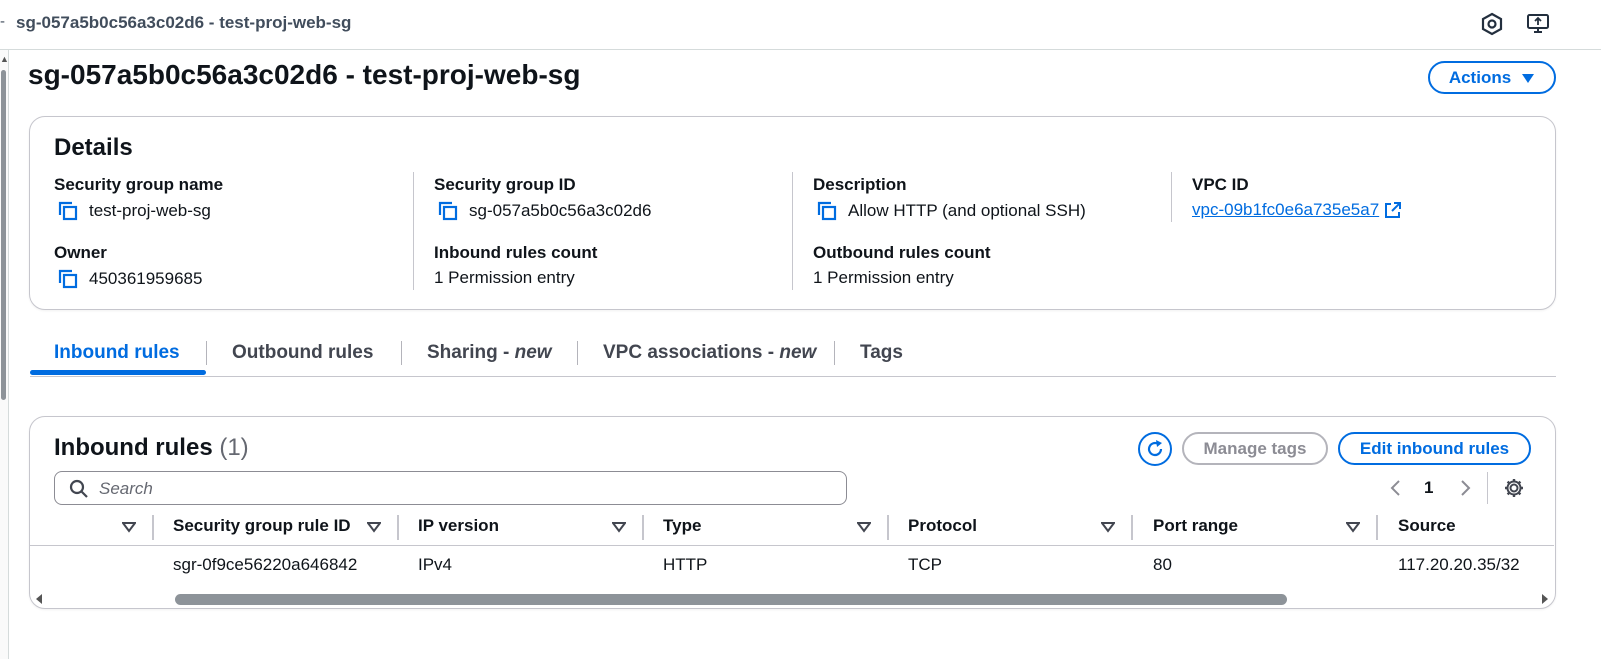  I want to click on refresh-icon, so click(1155, 448).